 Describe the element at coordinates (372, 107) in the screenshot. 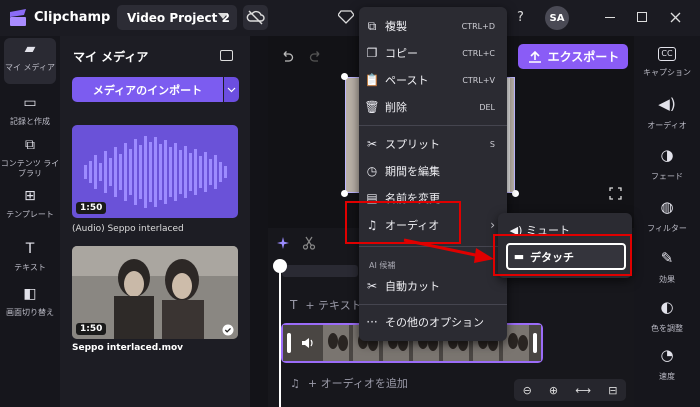

I see `trash-icon: 🗑` at that location.